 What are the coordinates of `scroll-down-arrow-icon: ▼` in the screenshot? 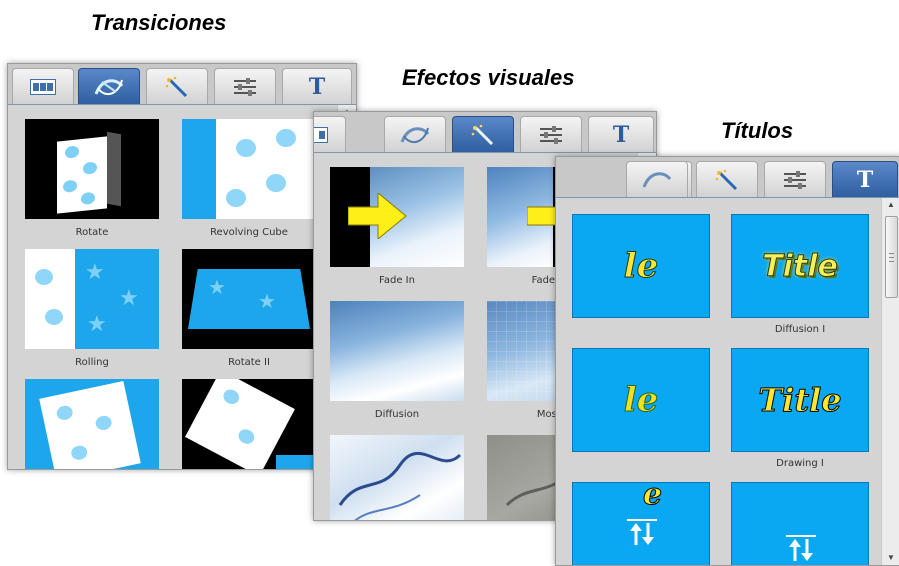 It's located at (890, 558).